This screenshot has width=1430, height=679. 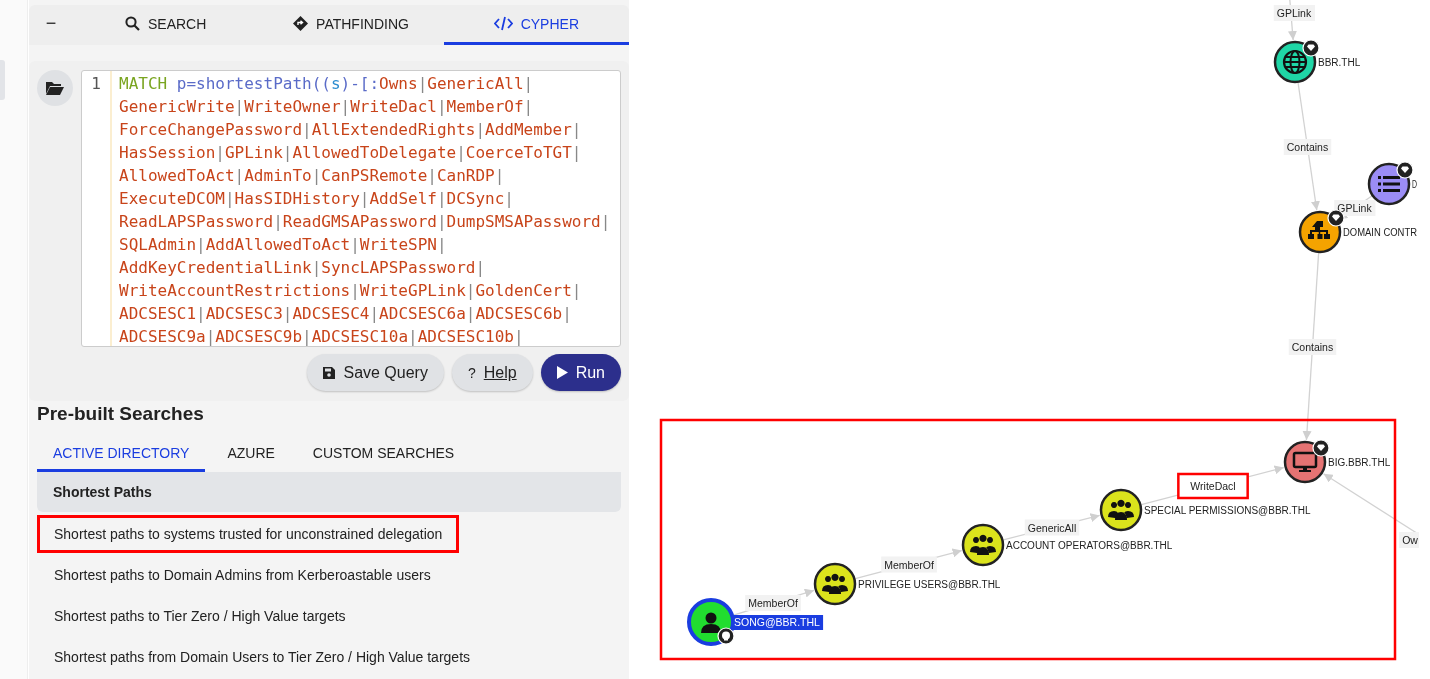 What do you see at coordinates (1339, 62) in the screenshot?
I see `node-label: BBR.THL` at bounding box center [1339, 62].